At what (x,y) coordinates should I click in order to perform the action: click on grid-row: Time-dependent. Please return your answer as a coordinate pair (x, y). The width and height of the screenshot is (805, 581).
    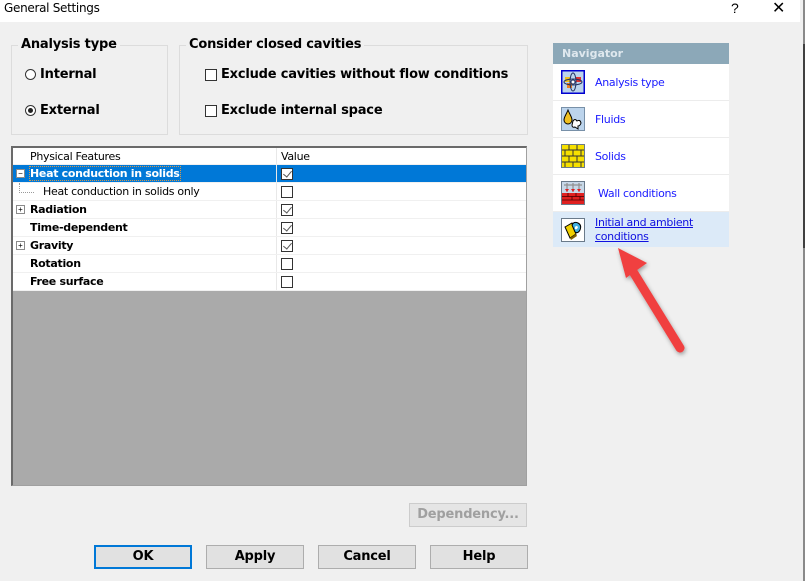
    Looking at the image, I should click on (269, 228).